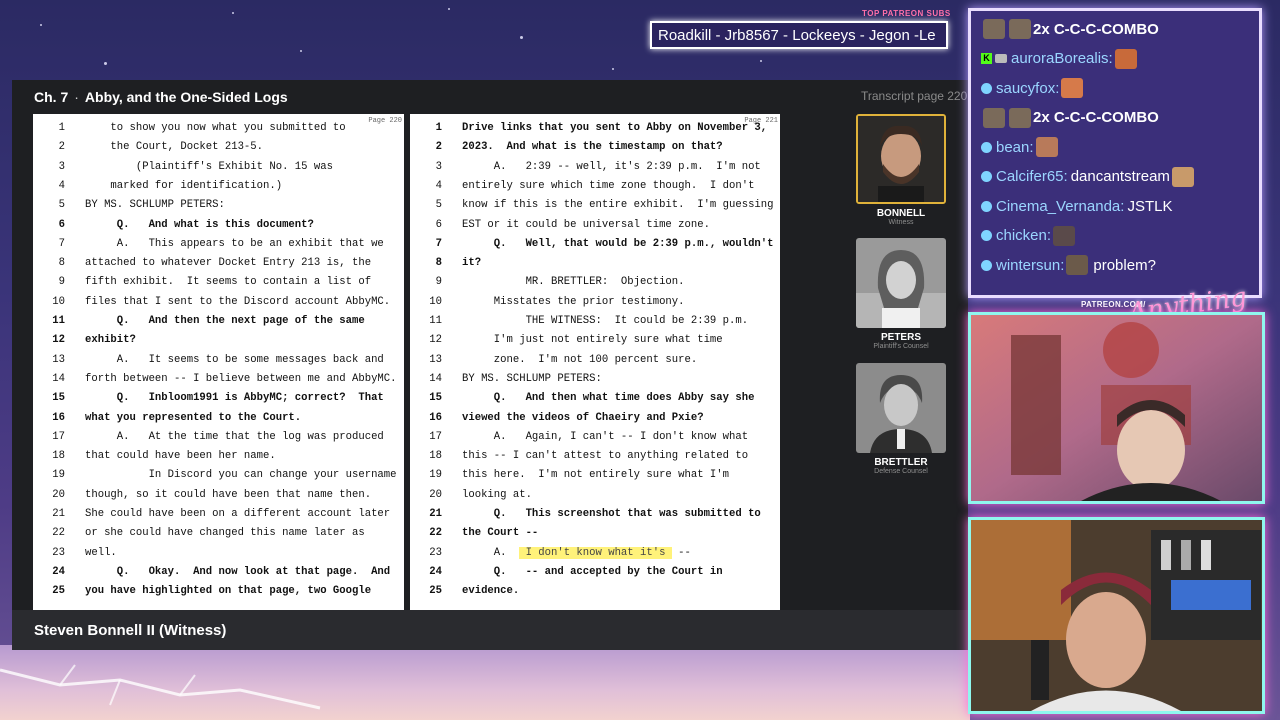 This screenshot has width=1280, height=720. I want to click on line-text: marked for identification.), so click(183, 186).